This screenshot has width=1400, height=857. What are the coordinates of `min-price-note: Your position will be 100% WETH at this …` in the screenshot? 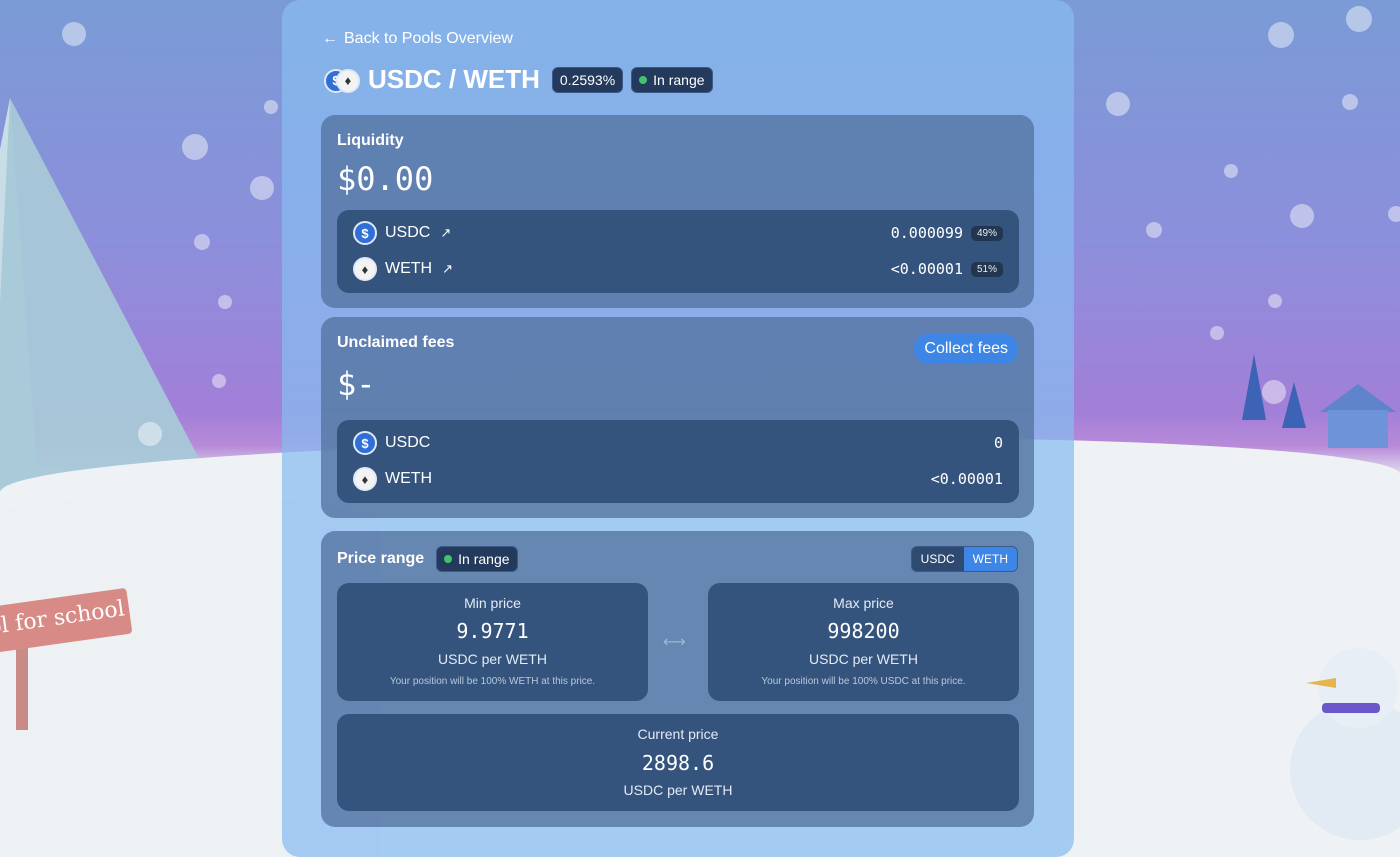 It's located at (492, 681).